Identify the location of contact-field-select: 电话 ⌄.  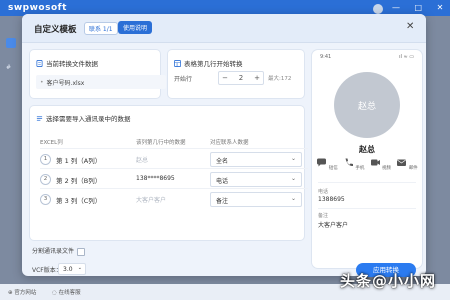
(256, 179).